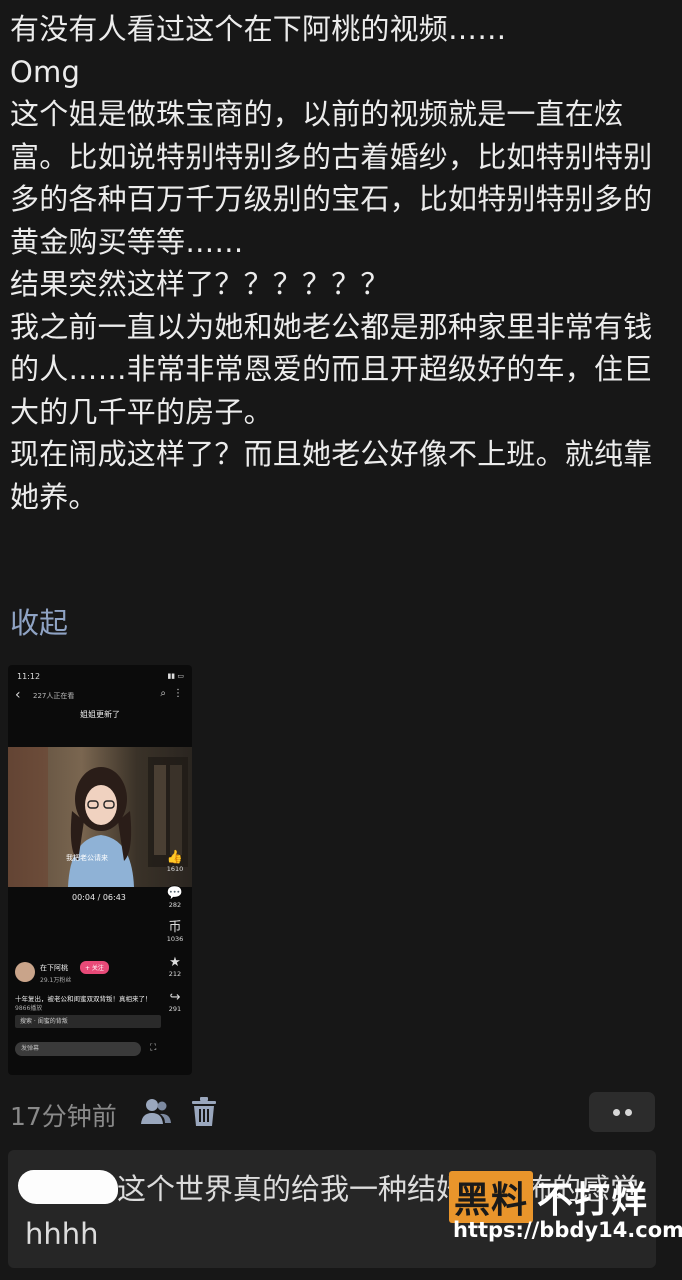  I want to click on thumb-search-bar: 搜索 · 闺蜜的背叛, so click(88, 1021).